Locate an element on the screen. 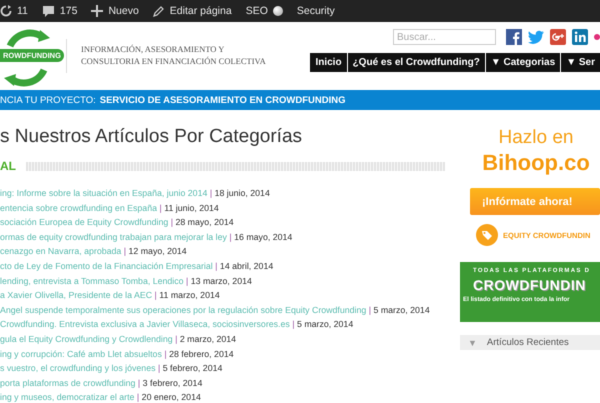 This screenshot has width=600, height=403. article-link: ing: Informe sobre la situación en España, junio 2014 is located at coordinates (104, 193).